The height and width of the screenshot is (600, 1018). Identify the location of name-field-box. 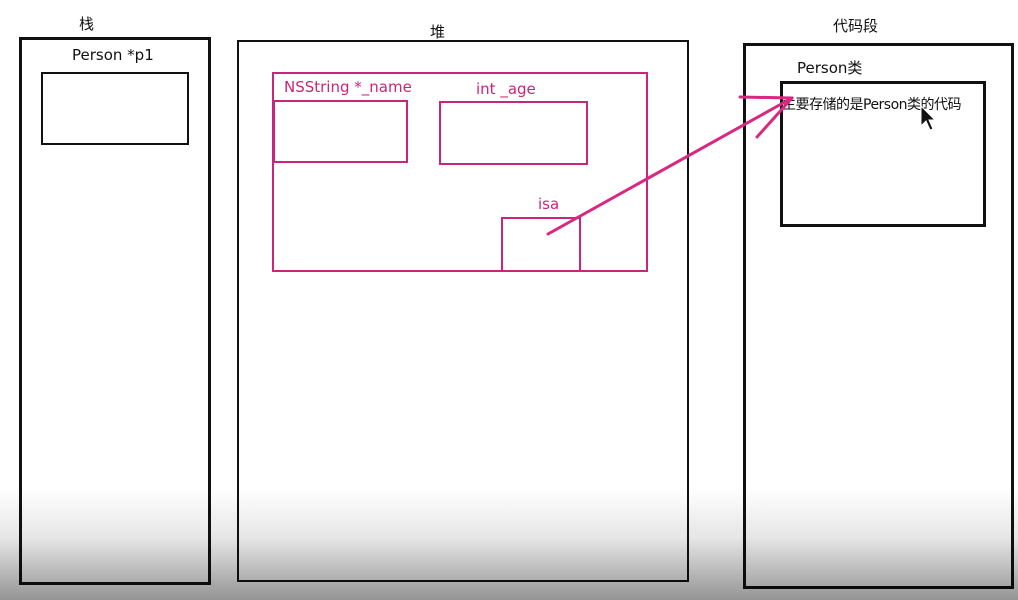
(340, 131).